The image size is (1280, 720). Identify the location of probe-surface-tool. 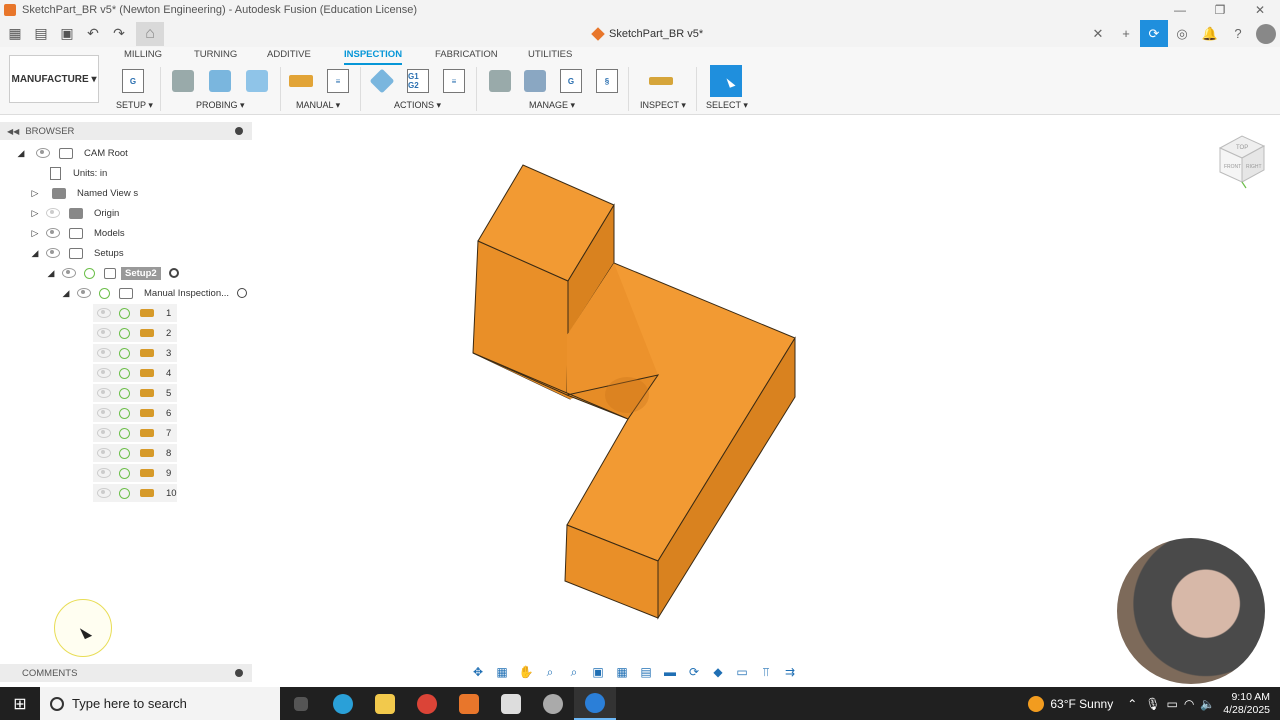
(220, 81).